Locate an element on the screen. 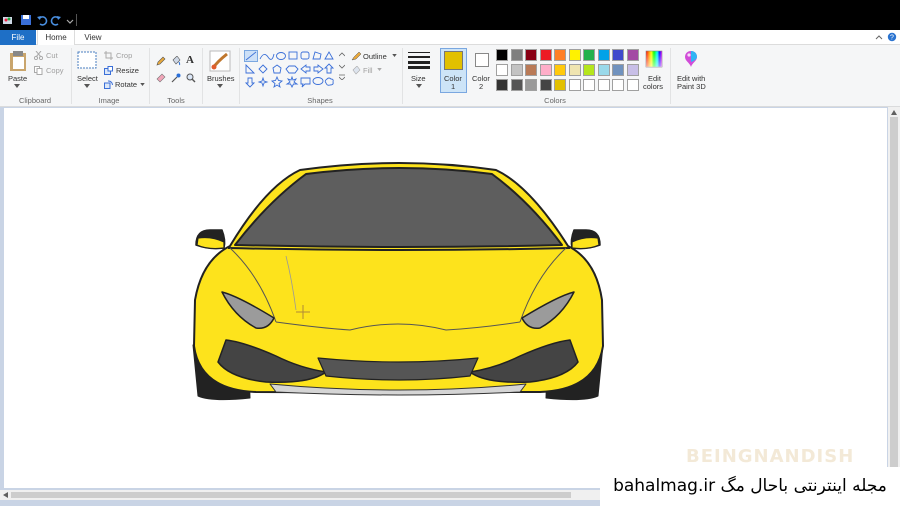  horizontal-scroll-thumb is located at coordinates (291, 495).